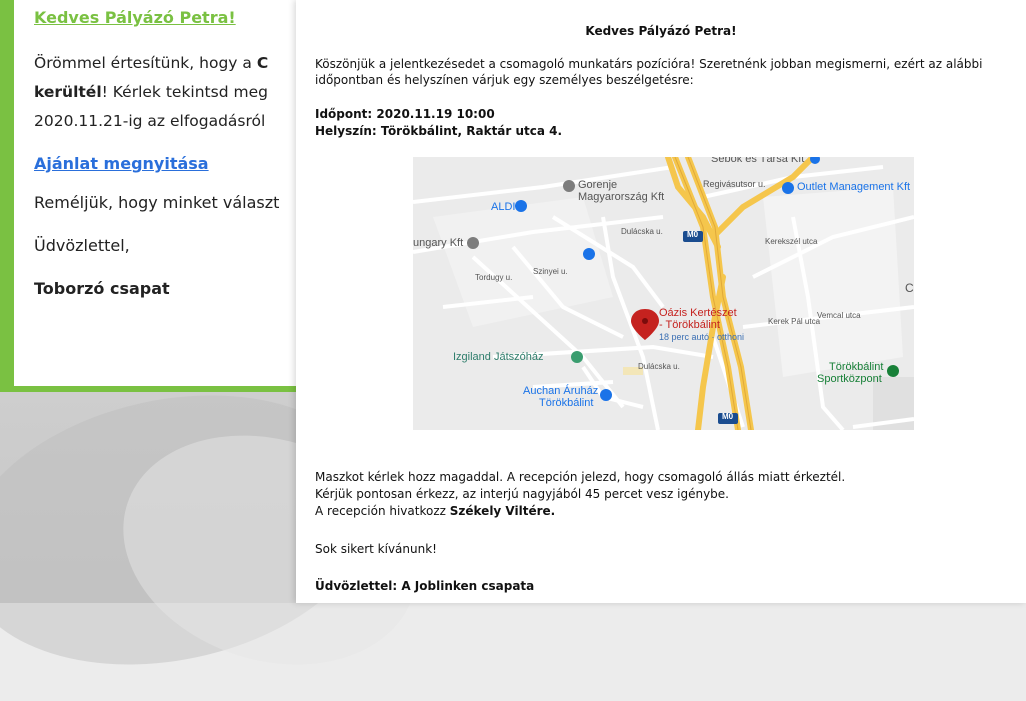  I want to click on email-line-3: 2020.11.21-ig az elfogadásról, so click(150, 121).